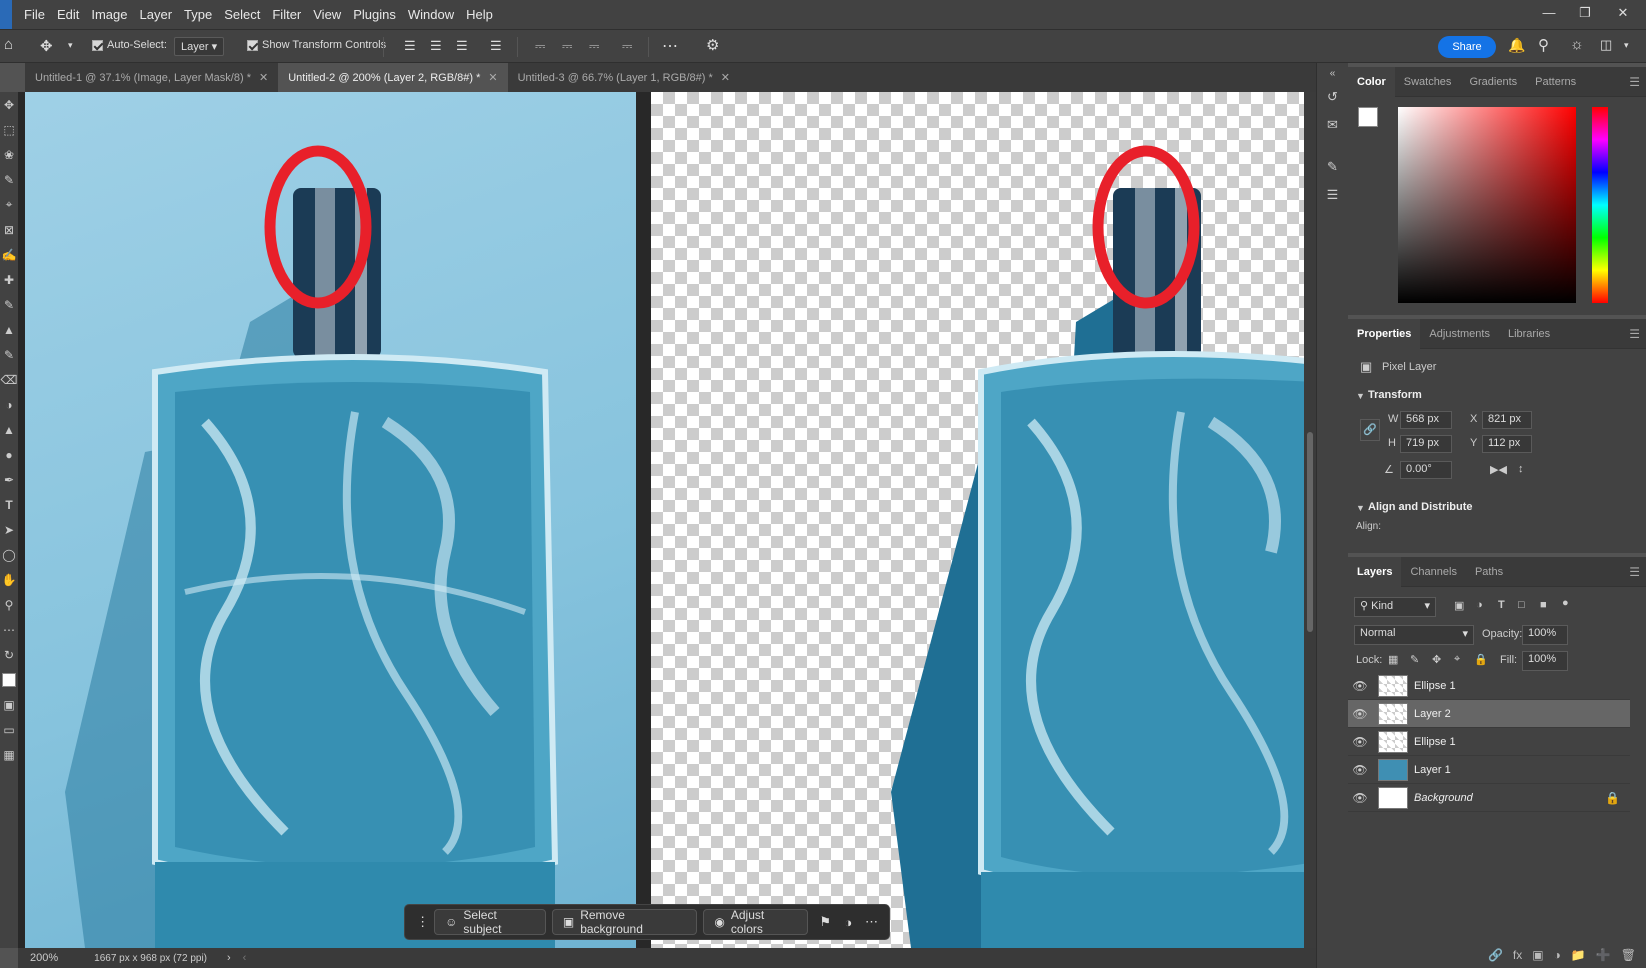  What do you see at coordinates (1489, 770) in the screenshot?
I see `layer-row: 👁 Layer 1` at bounding box center [1489, 770].